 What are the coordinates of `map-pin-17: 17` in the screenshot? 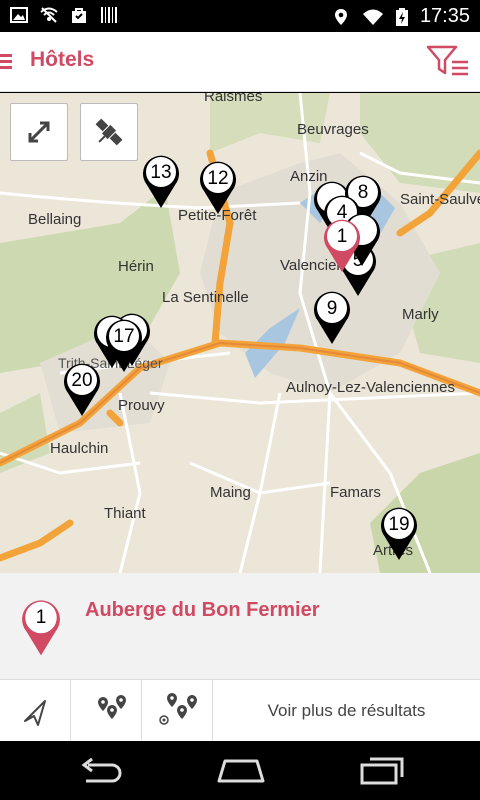 It's located at (124, 345).